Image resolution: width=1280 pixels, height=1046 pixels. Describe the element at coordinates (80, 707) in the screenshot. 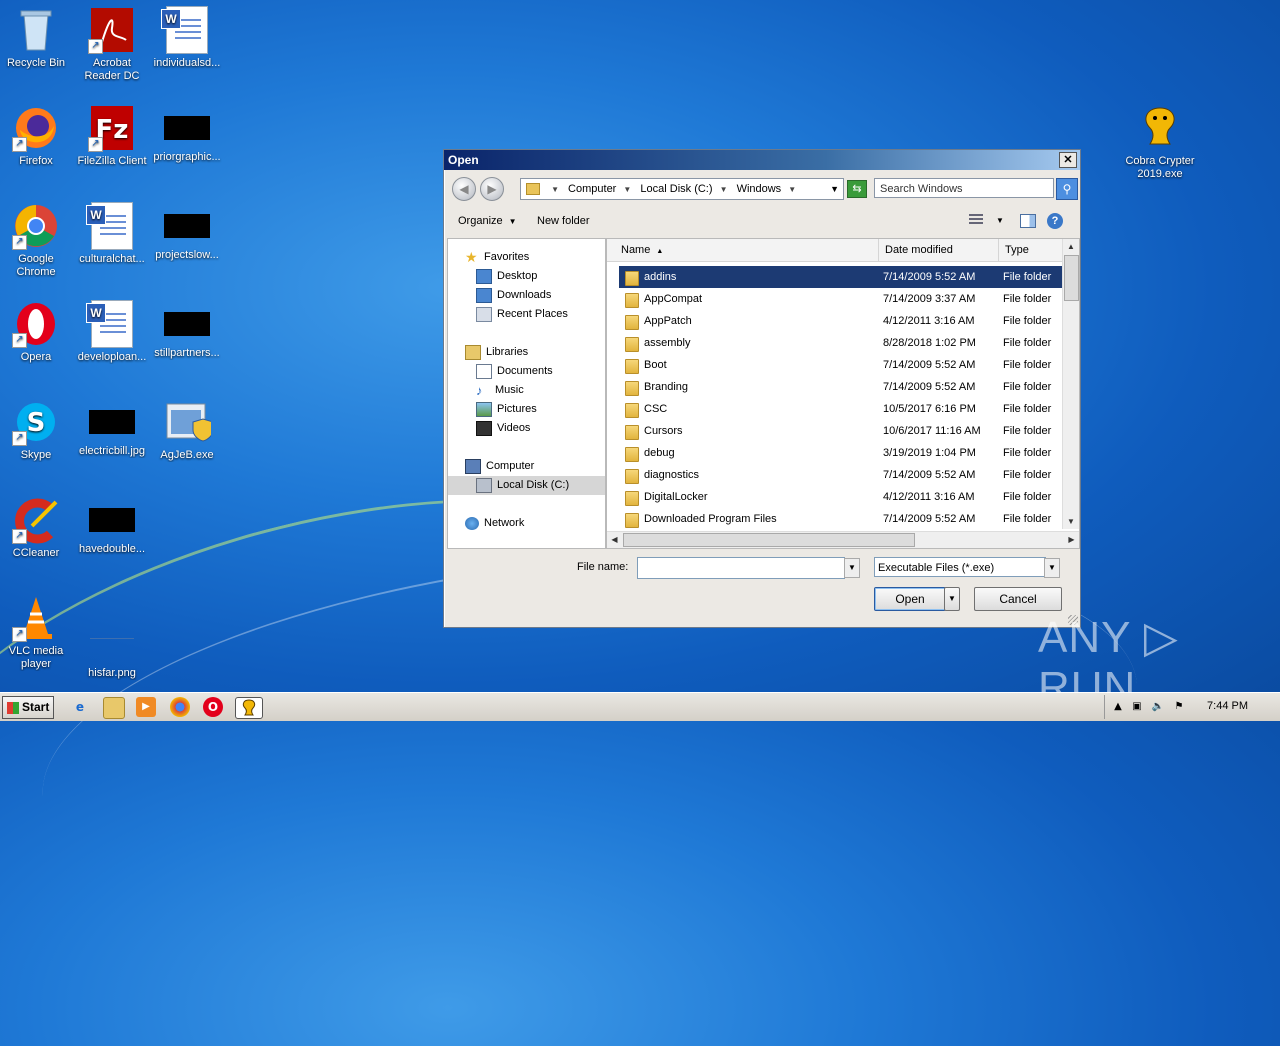

I see `internet-explorer-icon: e` at that location.